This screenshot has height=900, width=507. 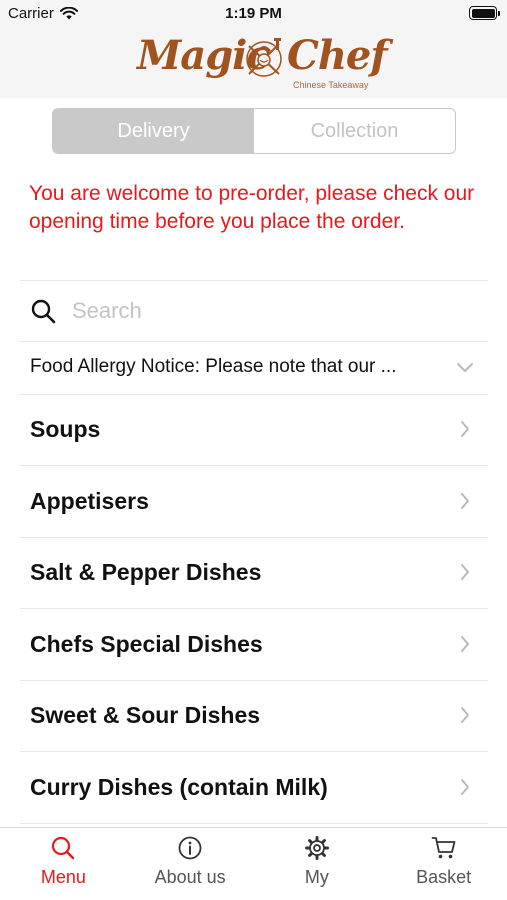 What do you see at coordinates (354, 131) in the screenshot?
I see `collection-segment: Collection` at bounding box center [354, 131].